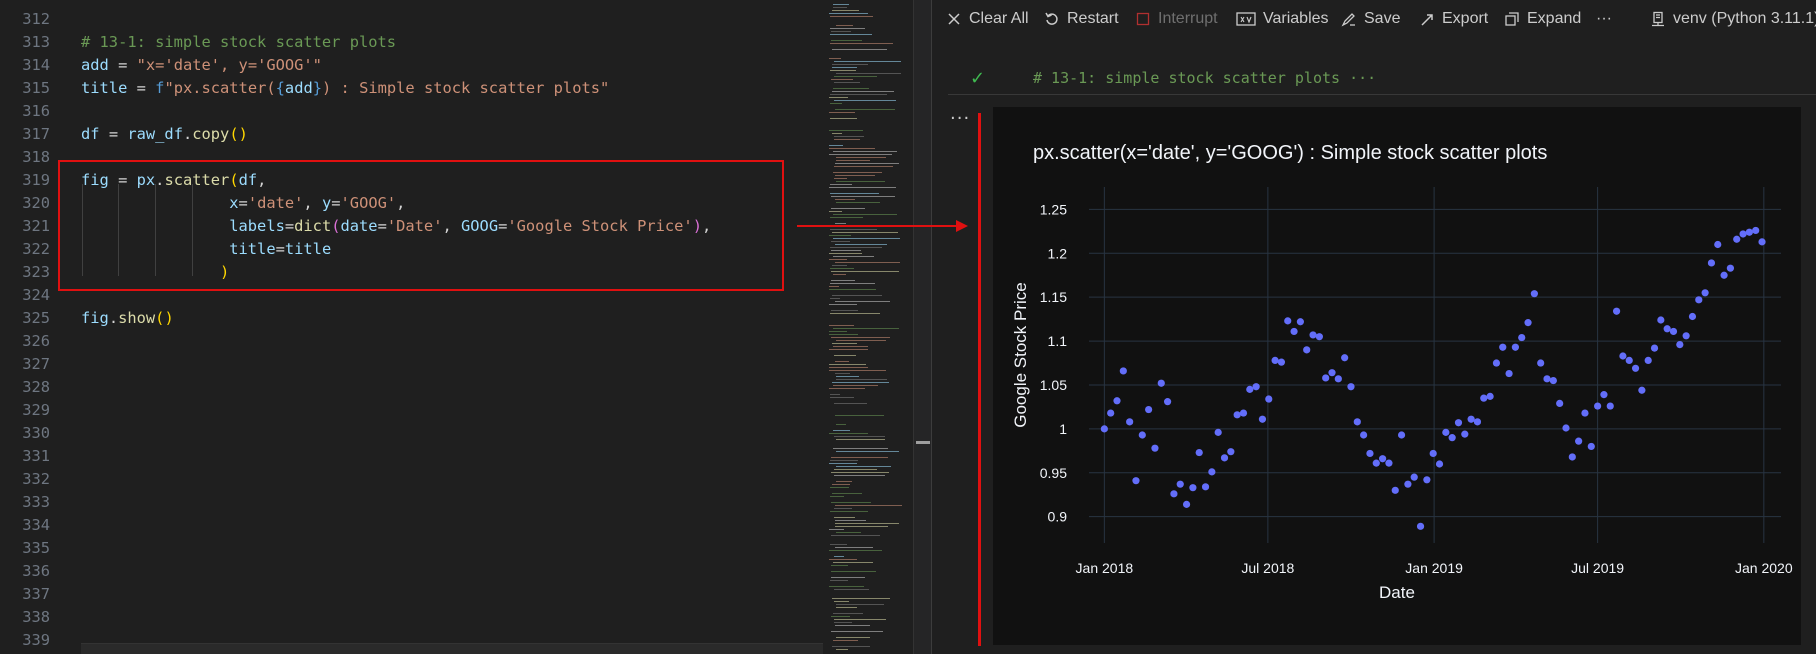 This screenshot has height=654, width=1816. Describe the element at coordinates (411, 594) in the screenshot. I see `code-line: 337` at that location.